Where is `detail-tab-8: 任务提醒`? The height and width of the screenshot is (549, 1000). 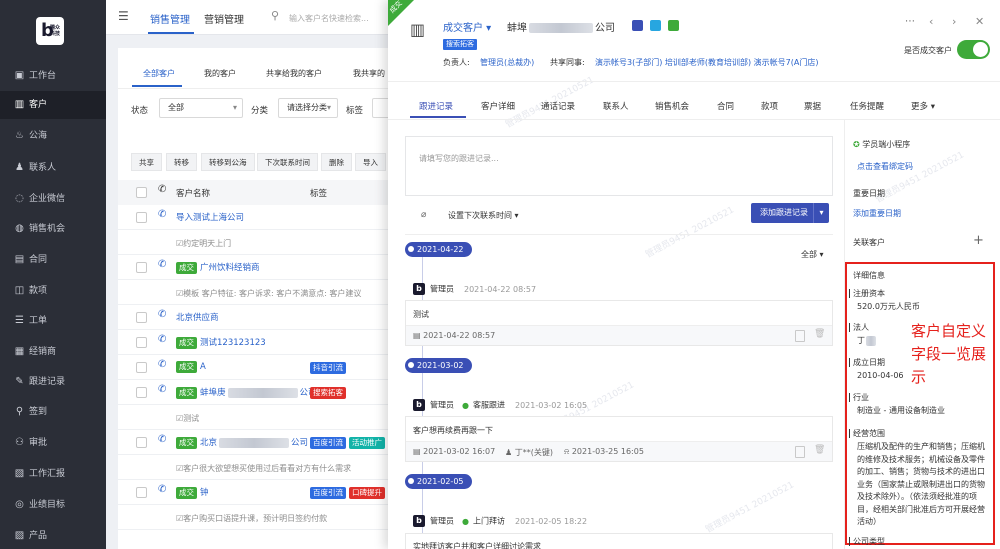
detail-tab-8: 任务提醒 is located at coordinates (867, 106).